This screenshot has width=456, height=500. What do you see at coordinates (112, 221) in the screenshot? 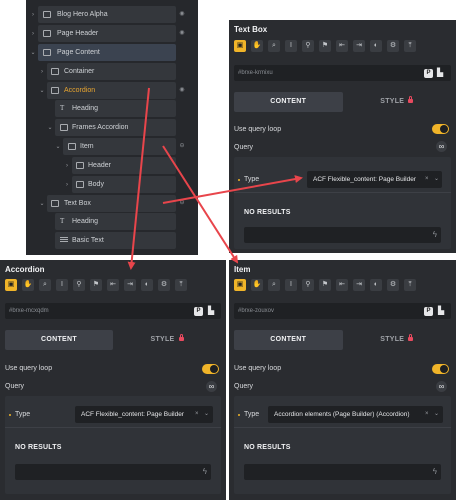
I see `tree-row-heading-2: T Heading` at bounding box center [112, 221].